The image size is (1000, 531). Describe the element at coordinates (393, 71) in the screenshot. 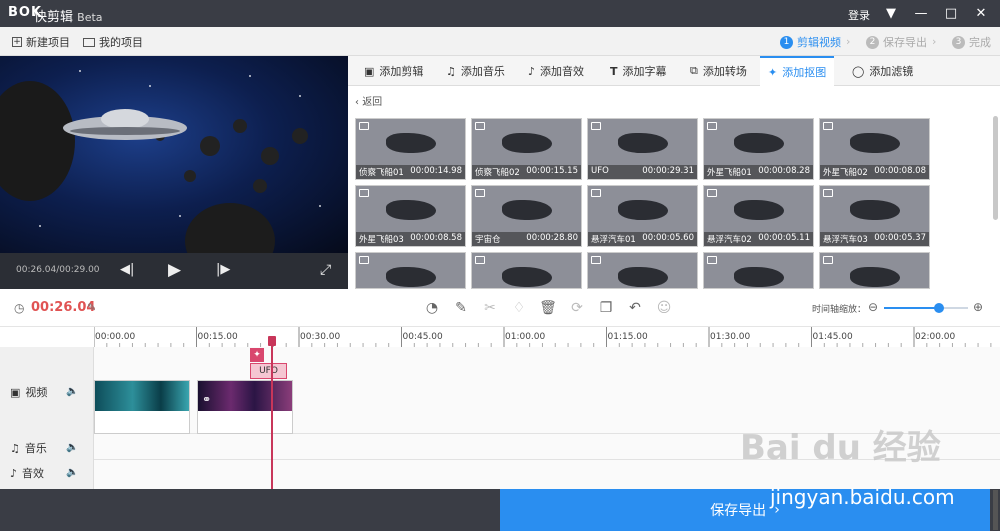

I see `tab-add-clip: ▣ 添加剪辑` at that location.